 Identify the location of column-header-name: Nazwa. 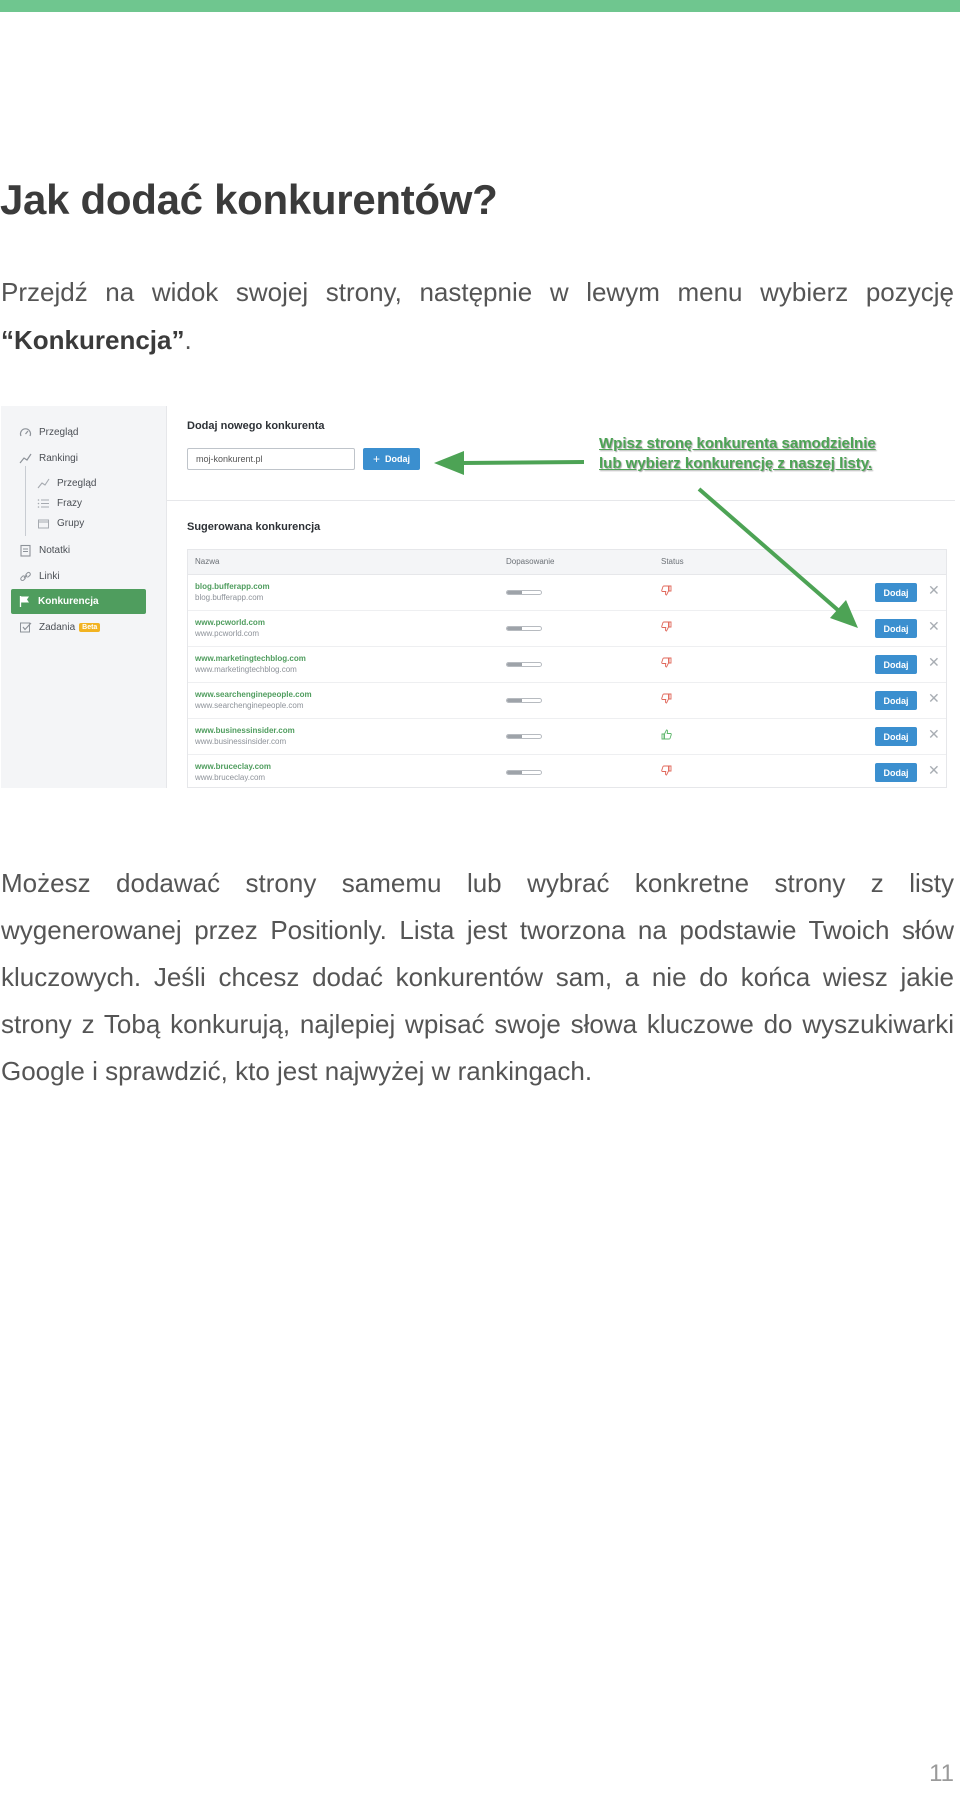
(207, 561).